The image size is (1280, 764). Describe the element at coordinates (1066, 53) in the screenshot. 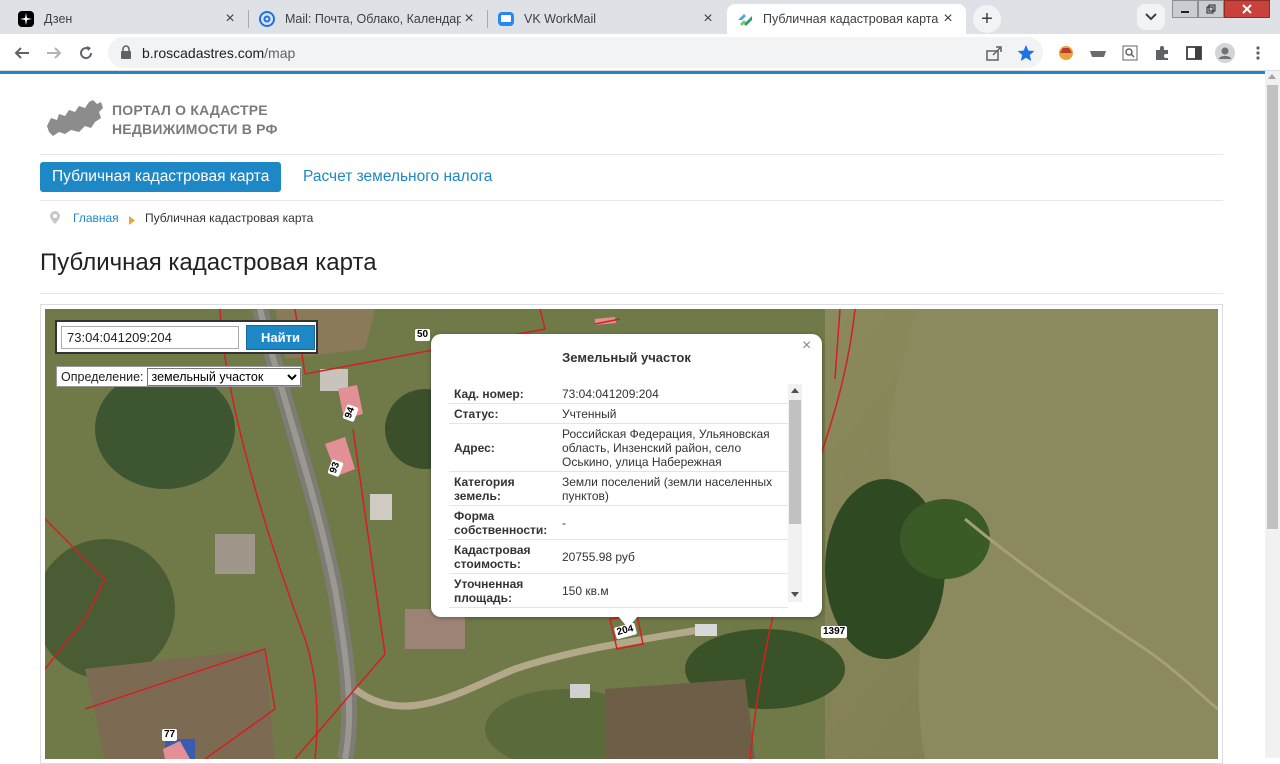

I see `extension-hat-icon` at that location.